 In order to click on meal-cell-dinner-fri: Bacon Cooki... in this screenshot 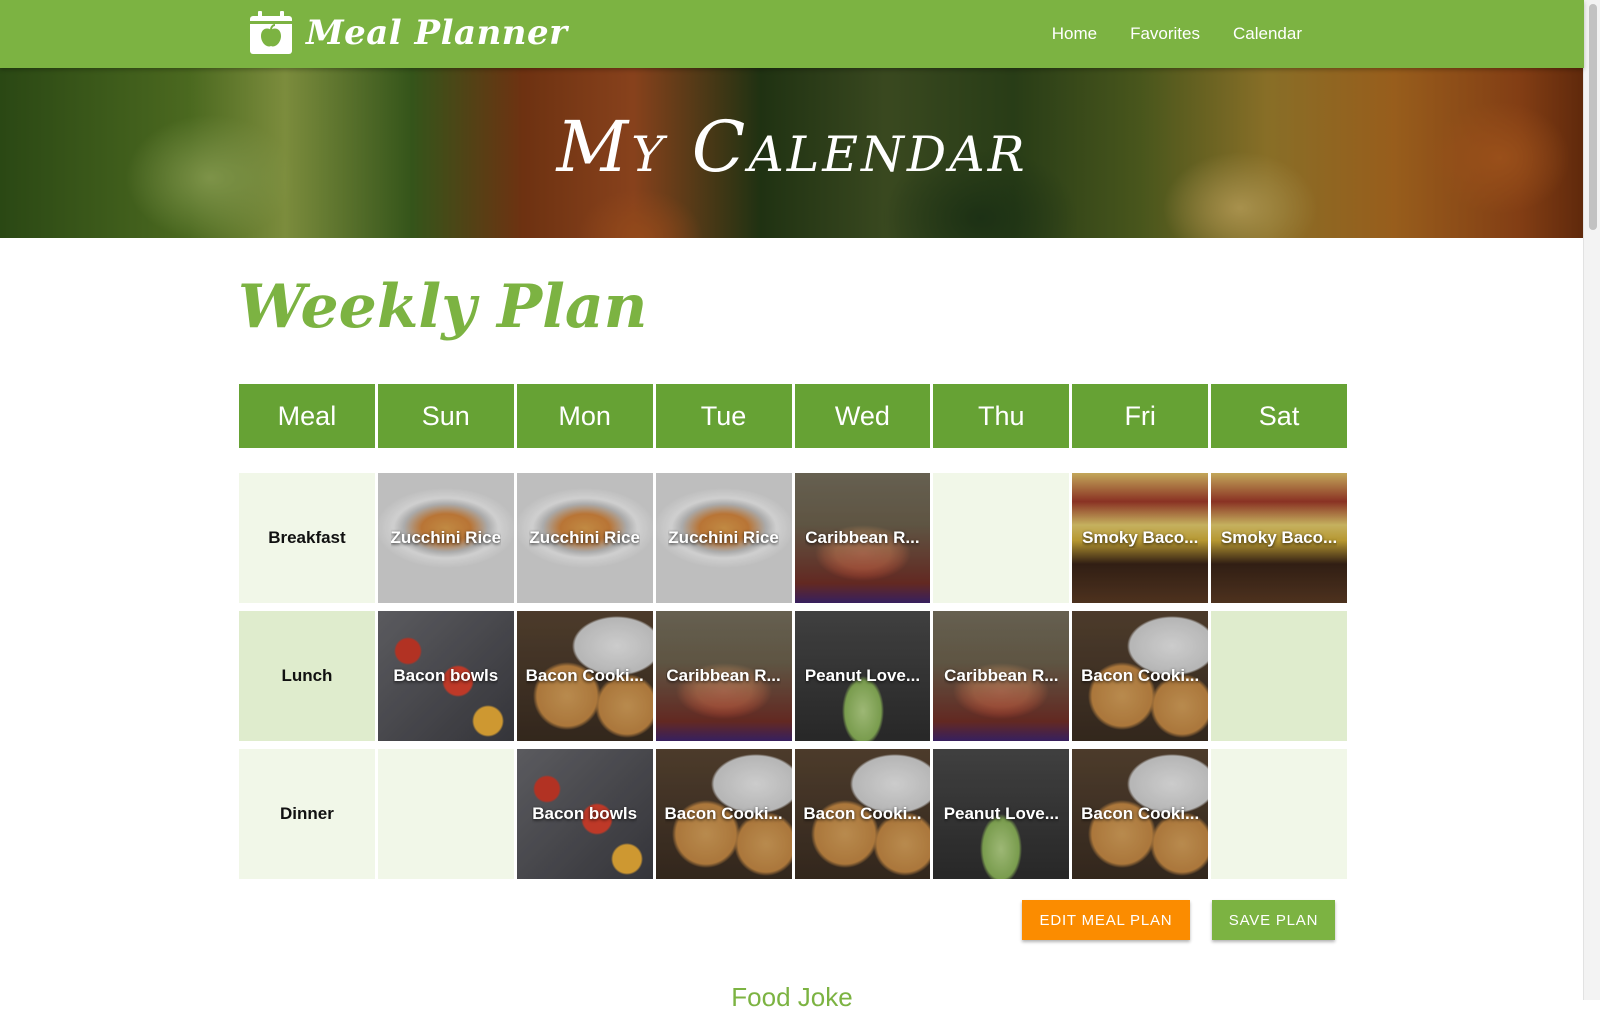, I will do `click(1140, 814)`.